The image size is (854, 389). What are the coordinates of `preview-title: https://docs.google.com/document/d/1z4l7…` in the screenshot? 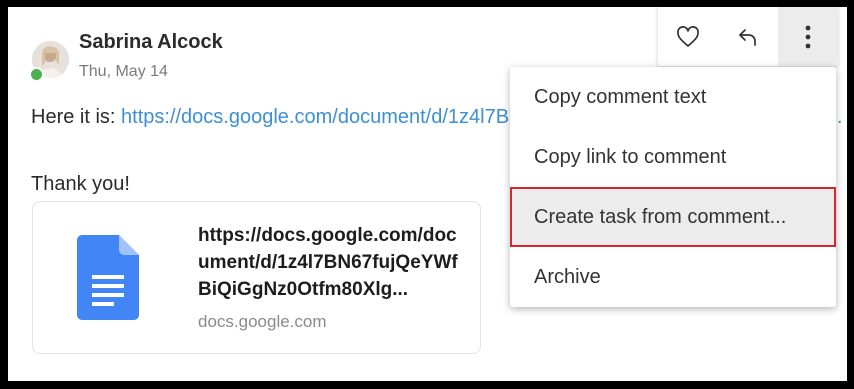 It's located at (333, 262).